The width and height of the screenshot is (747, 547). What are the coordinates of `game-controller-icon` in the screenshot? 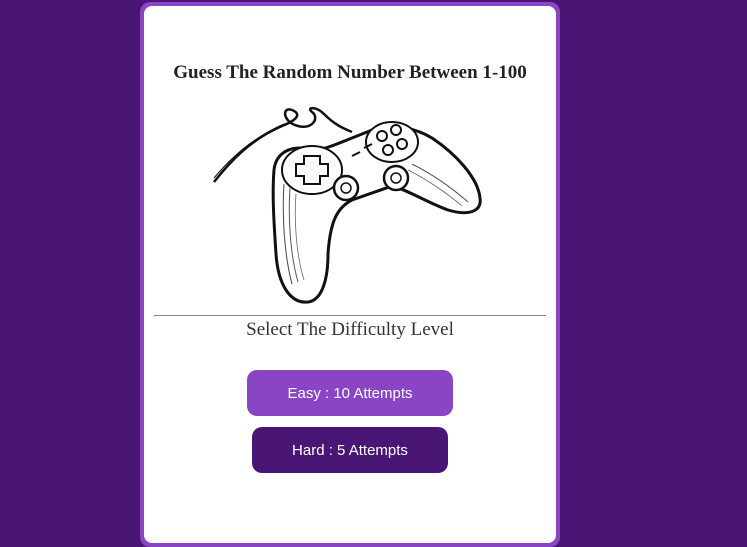 It's located at (347, 205).